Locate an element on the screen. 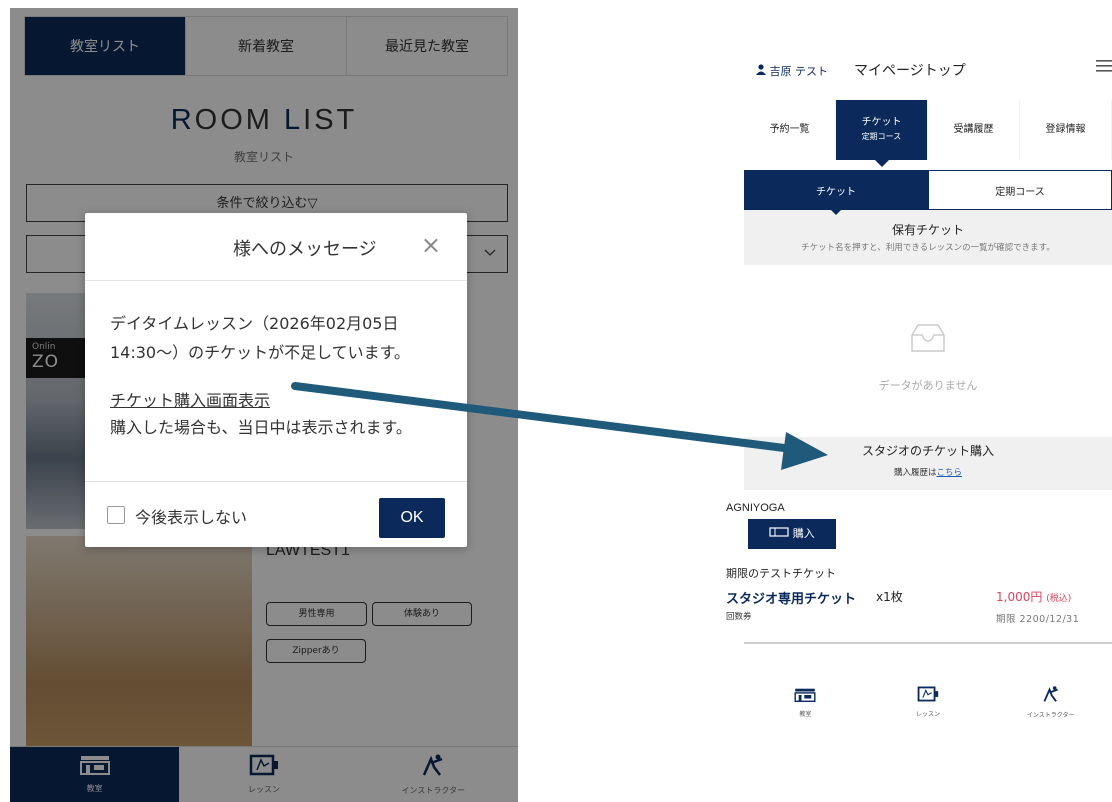  arrow-shaft is located at coordinates (543, 417).